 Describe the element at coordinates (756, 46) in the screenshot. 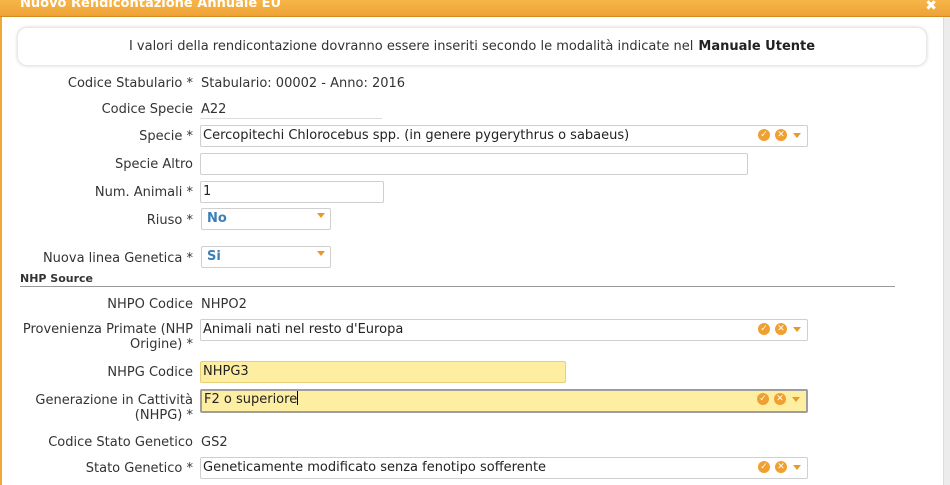

I see `manual-link: Manuale Utente` at that location.